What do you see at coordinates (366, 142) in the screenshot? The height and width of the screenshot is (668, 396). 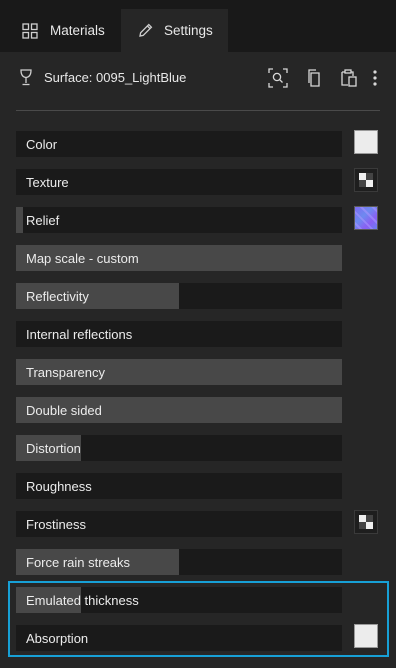 I see `color-swatch` at bounding box center [366, 142].